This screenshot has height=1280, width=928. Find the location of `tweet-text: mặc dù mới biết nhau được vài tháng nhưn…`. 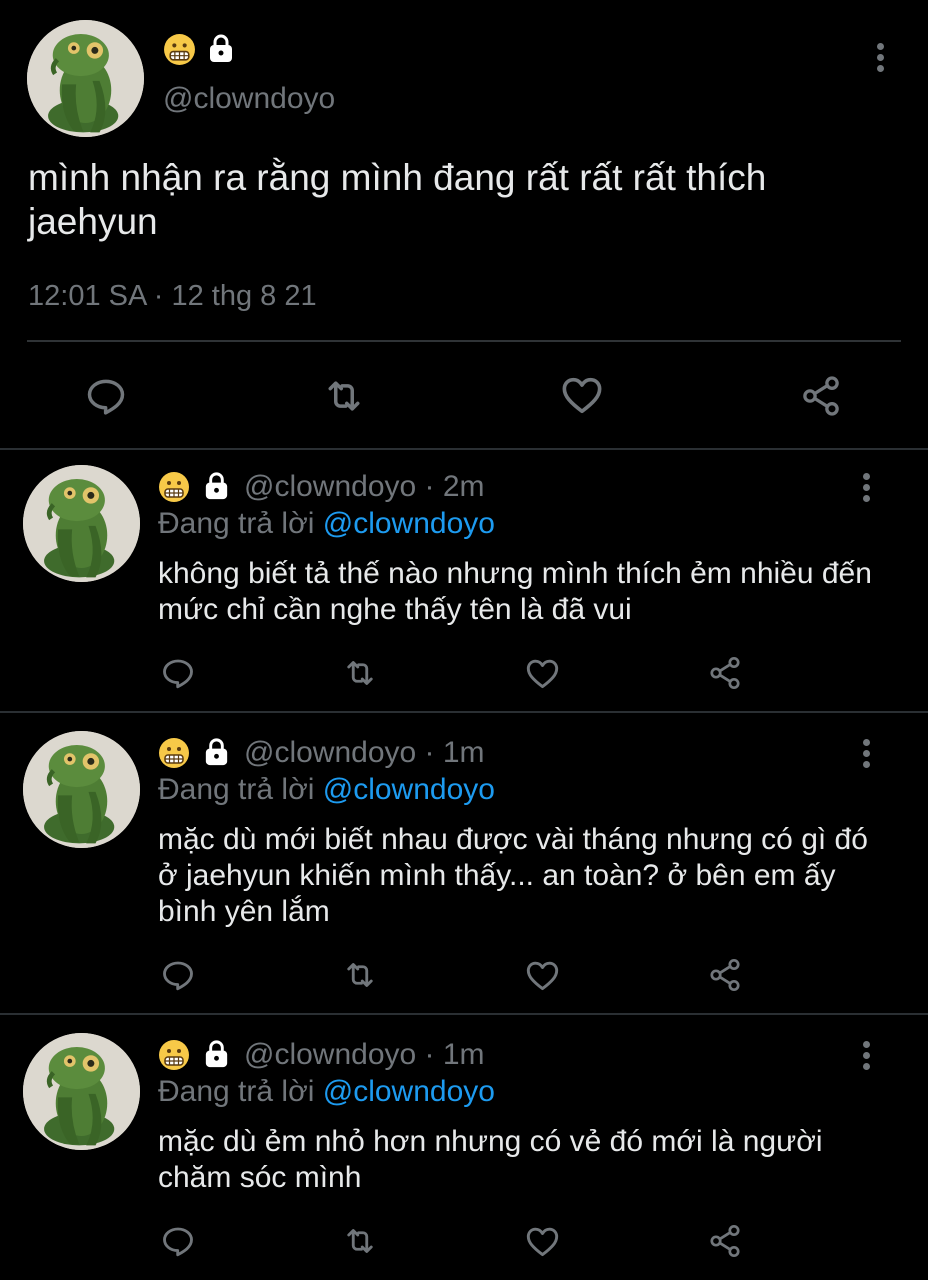

tweet-text: mặc dù mới biết nhau được vài tháng nhưn… is located at coordinates (513, 875).